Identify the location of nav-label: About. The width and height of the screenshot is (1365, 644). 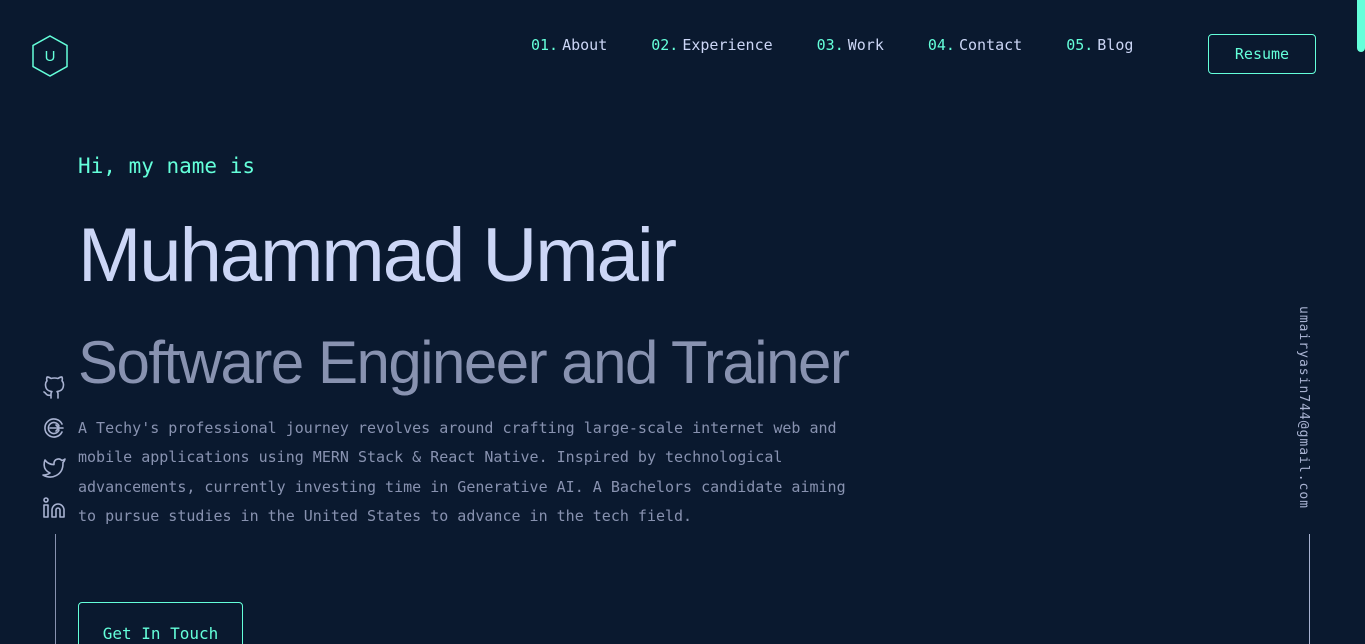
(585, 45).